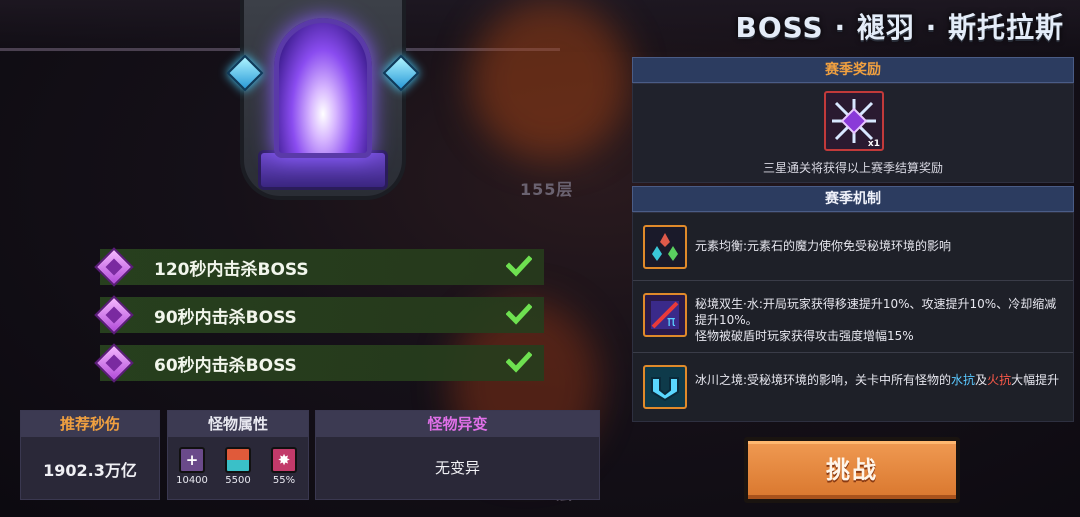  I want to click on mechanic-text-part: 大幅提升, so click(1035, 380).